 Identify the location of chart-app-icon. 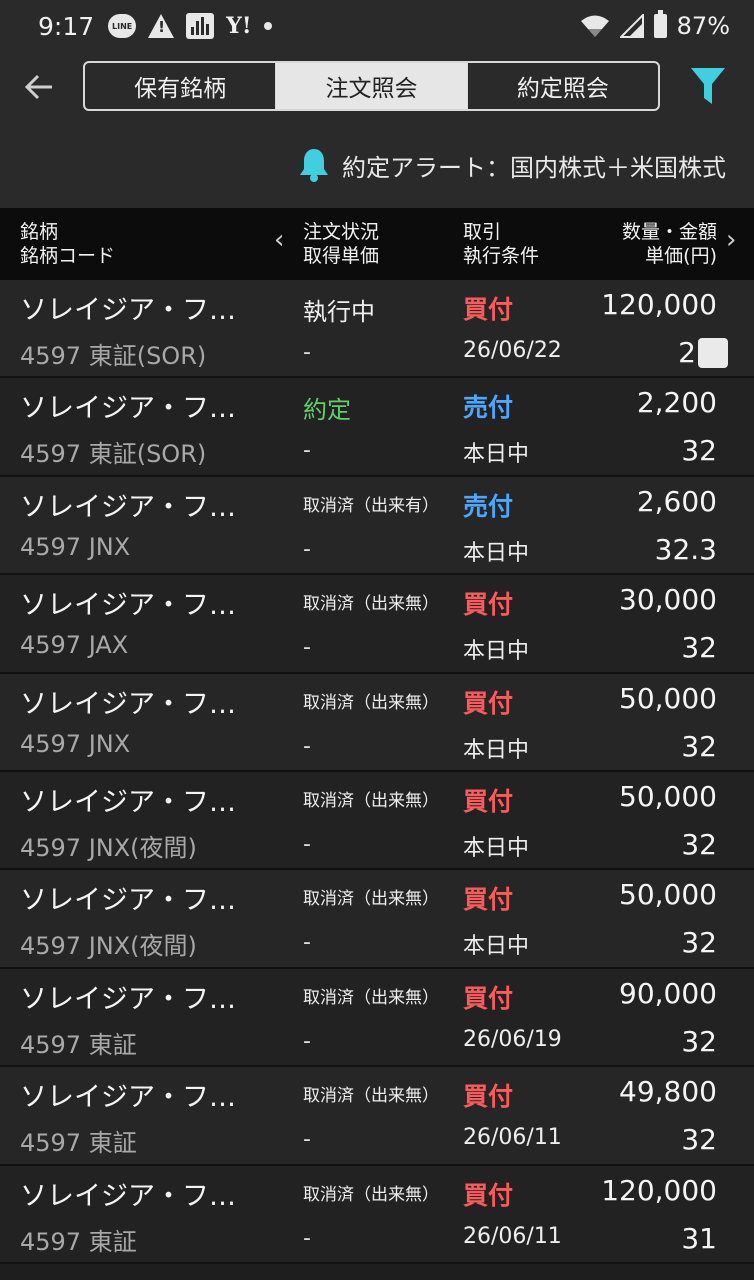
(200, 26).